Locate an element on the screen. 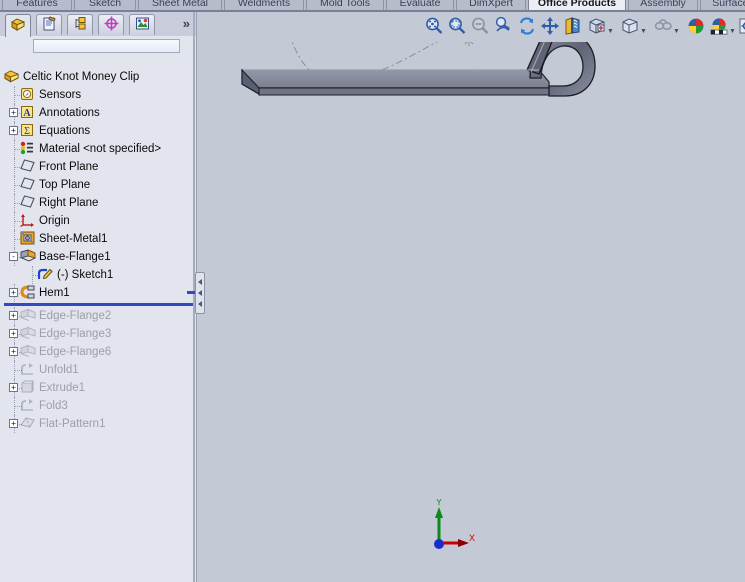  pan-icon is located at coordinates (550, 27).